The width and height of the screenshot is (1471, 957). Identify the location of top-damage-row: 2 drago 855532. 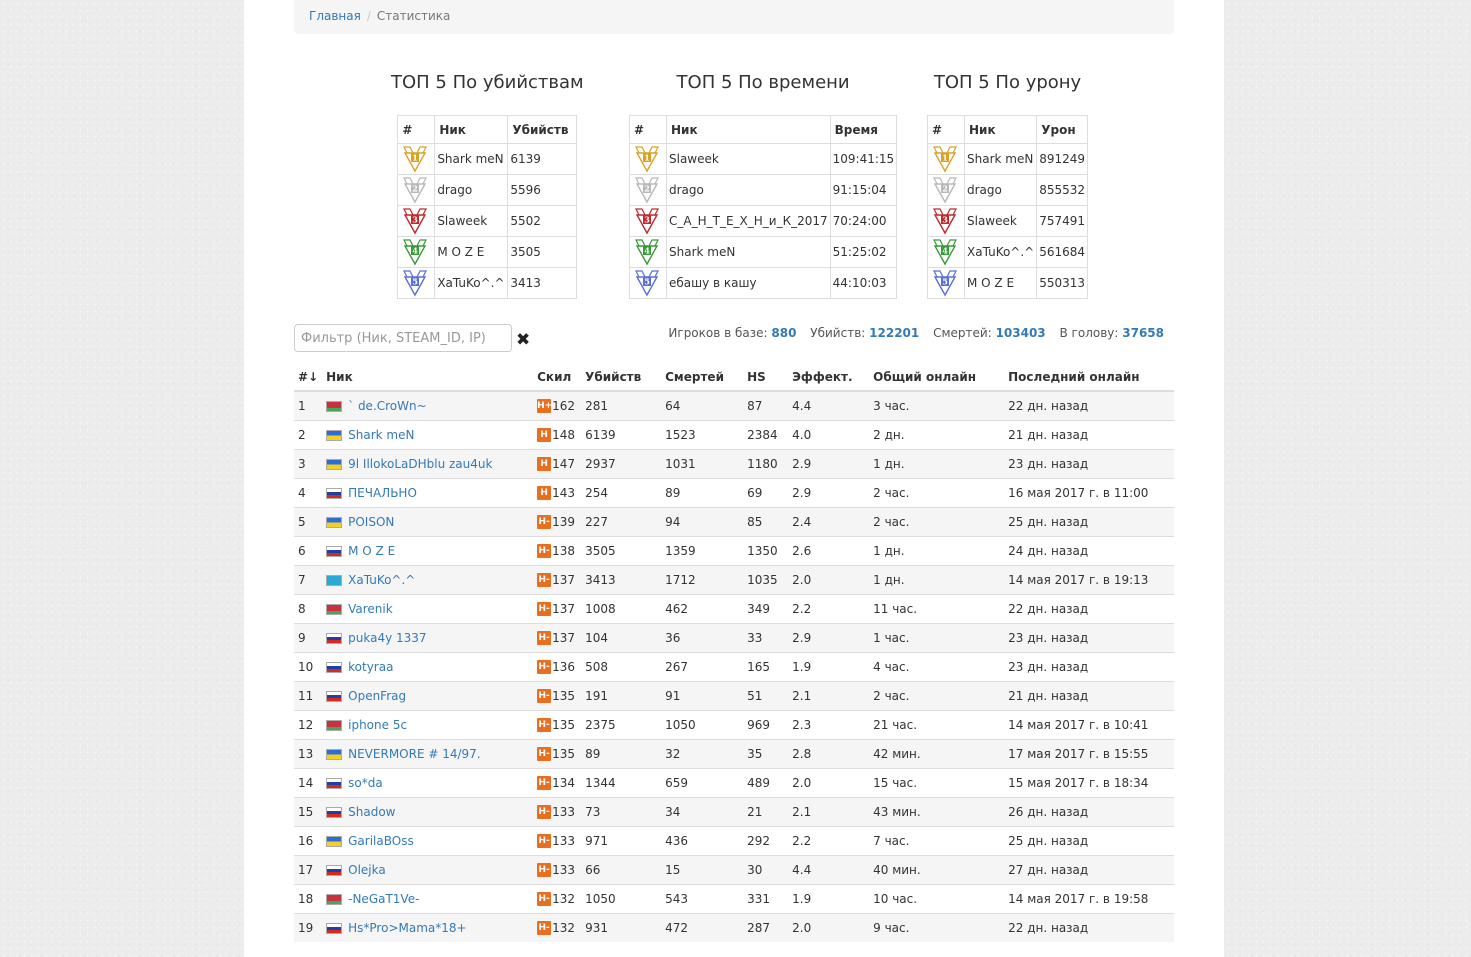
(1008, 190).